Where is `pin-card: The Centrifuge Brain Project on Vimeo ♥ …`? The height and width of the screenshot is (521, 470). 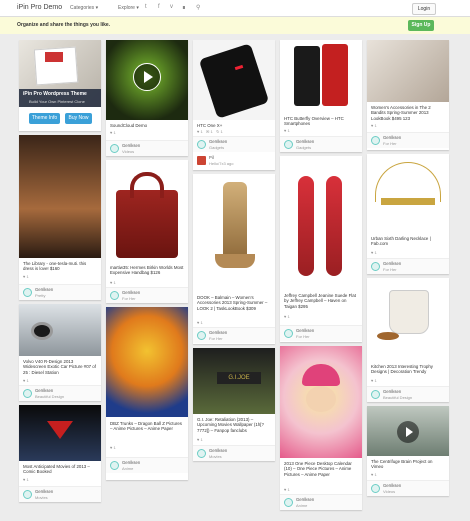 pin-card: The Centrifuge Brain Project on Vimeo ♥ … is located at coordinates (408, 451).